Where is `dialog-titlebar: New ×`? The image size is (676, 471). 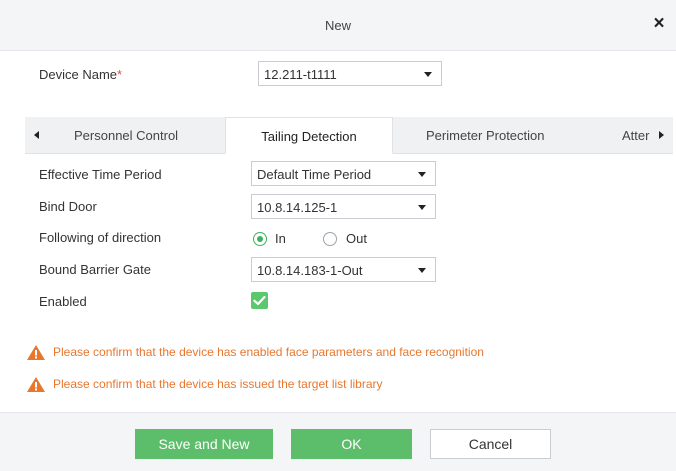
dialog-titlebar: New × is located at coordinates (338, 25).